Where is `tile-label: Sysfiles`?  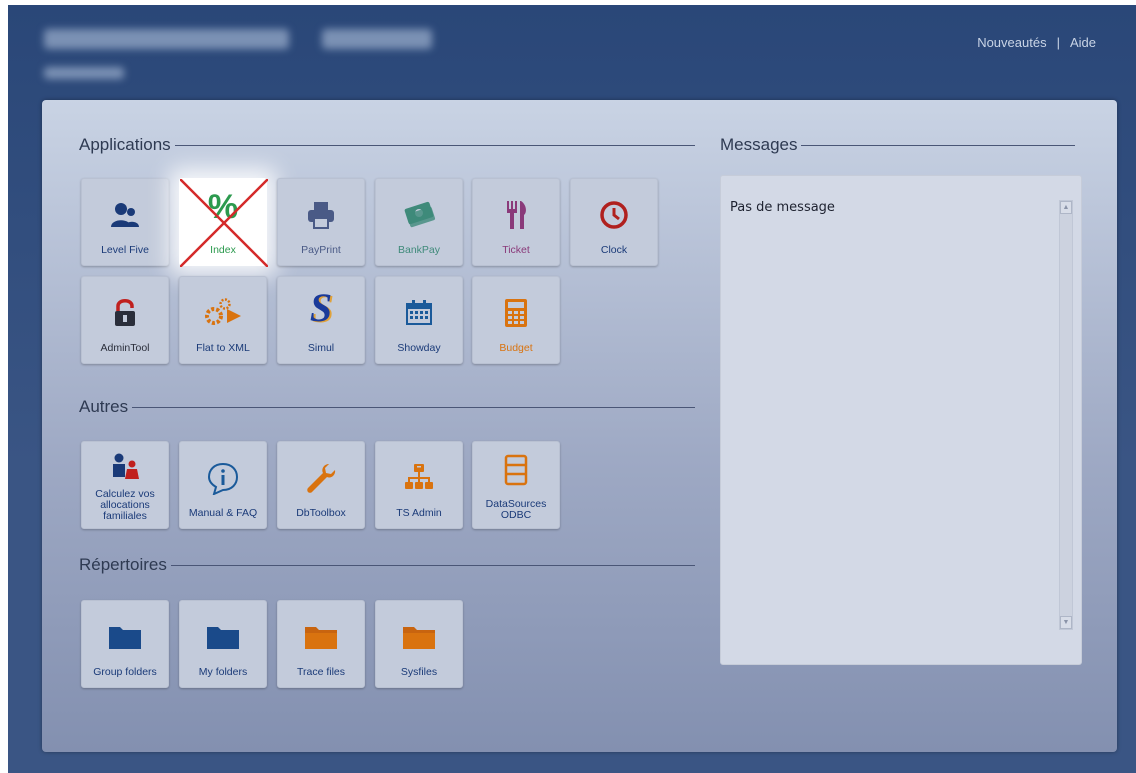 tile-label: Sysfiles is located at coordinates (419, 672).